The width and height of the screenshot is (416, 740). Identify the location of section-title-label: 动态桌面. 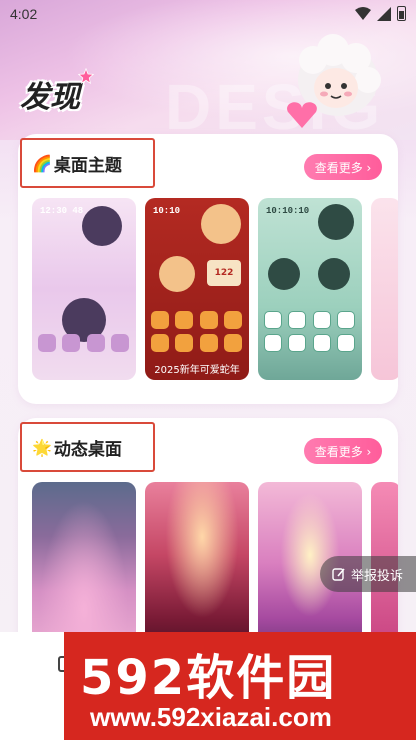
(87, 449).